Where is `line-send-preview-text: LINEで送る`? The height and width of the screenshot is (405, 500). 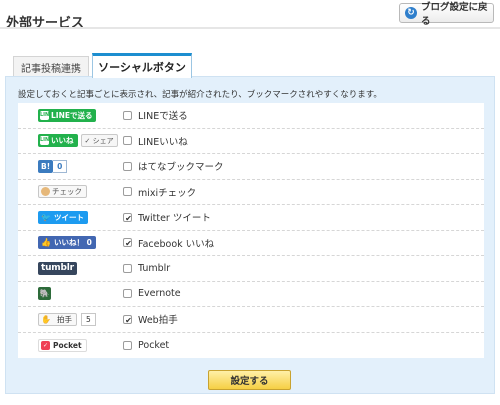 line-send-preview-text: LINEで送る is located at coordinates (72, 115).